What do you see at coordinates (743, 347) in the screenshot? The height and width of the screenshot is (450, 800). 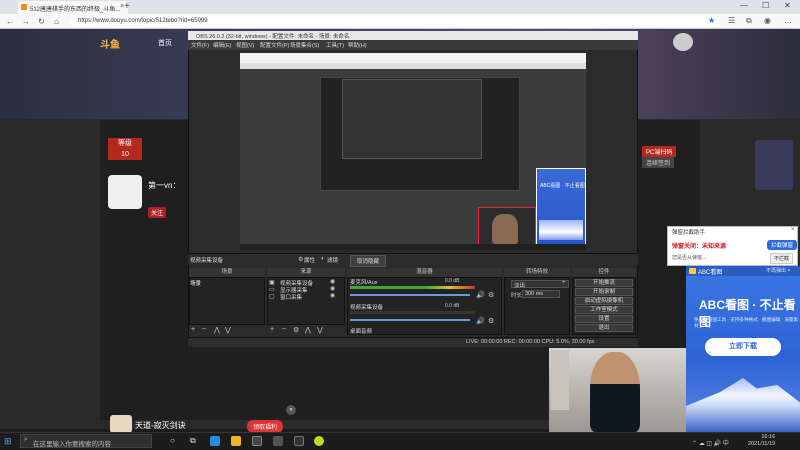 I see `download-button: 立即下载` at bounding box center [743, 347].